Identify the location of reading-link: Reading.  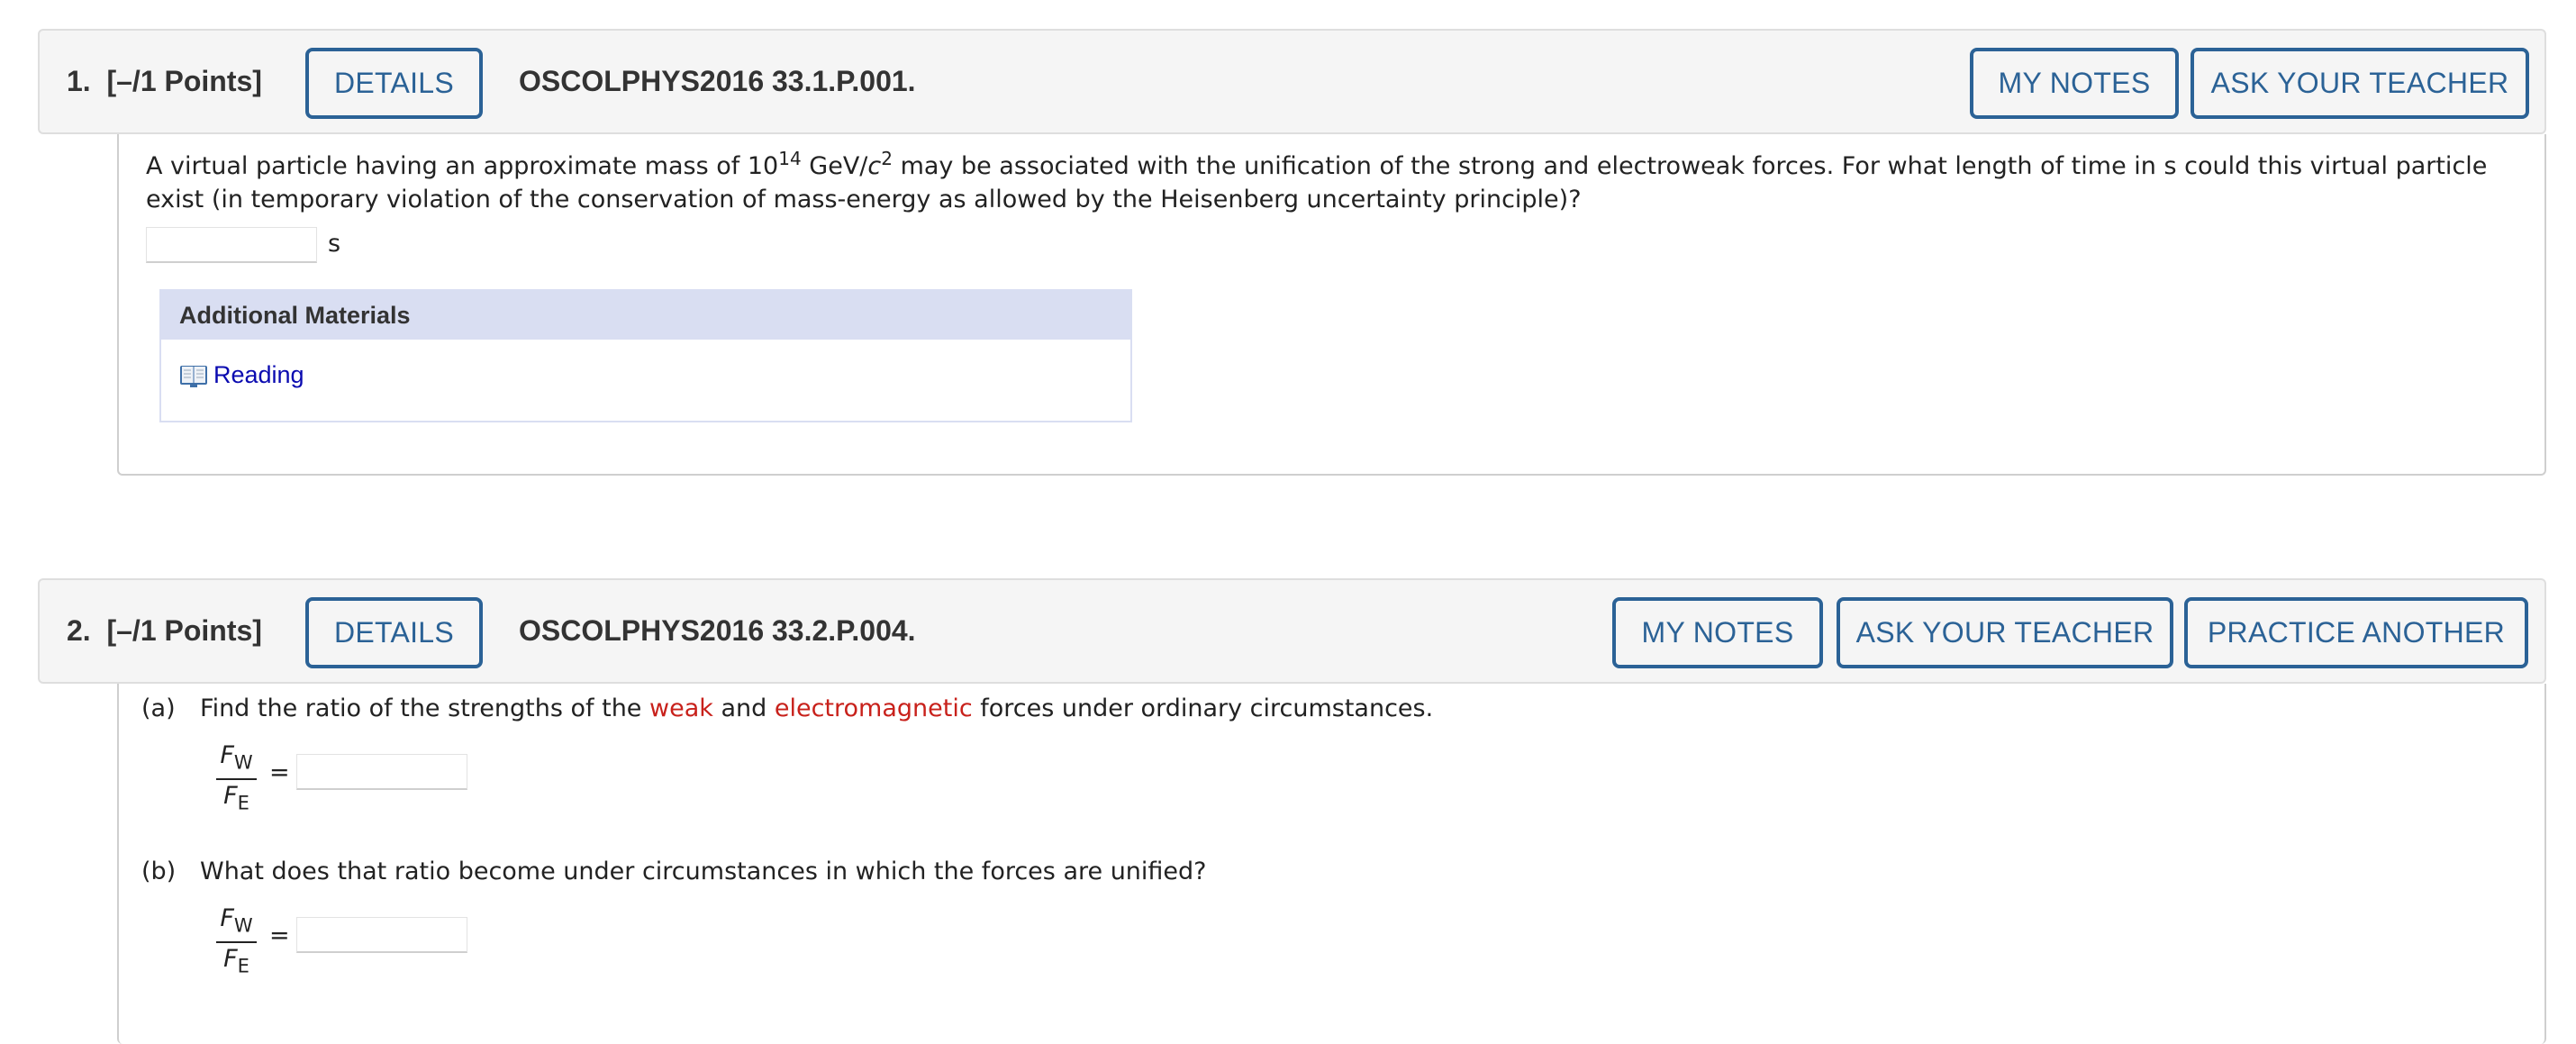
(241, 375).